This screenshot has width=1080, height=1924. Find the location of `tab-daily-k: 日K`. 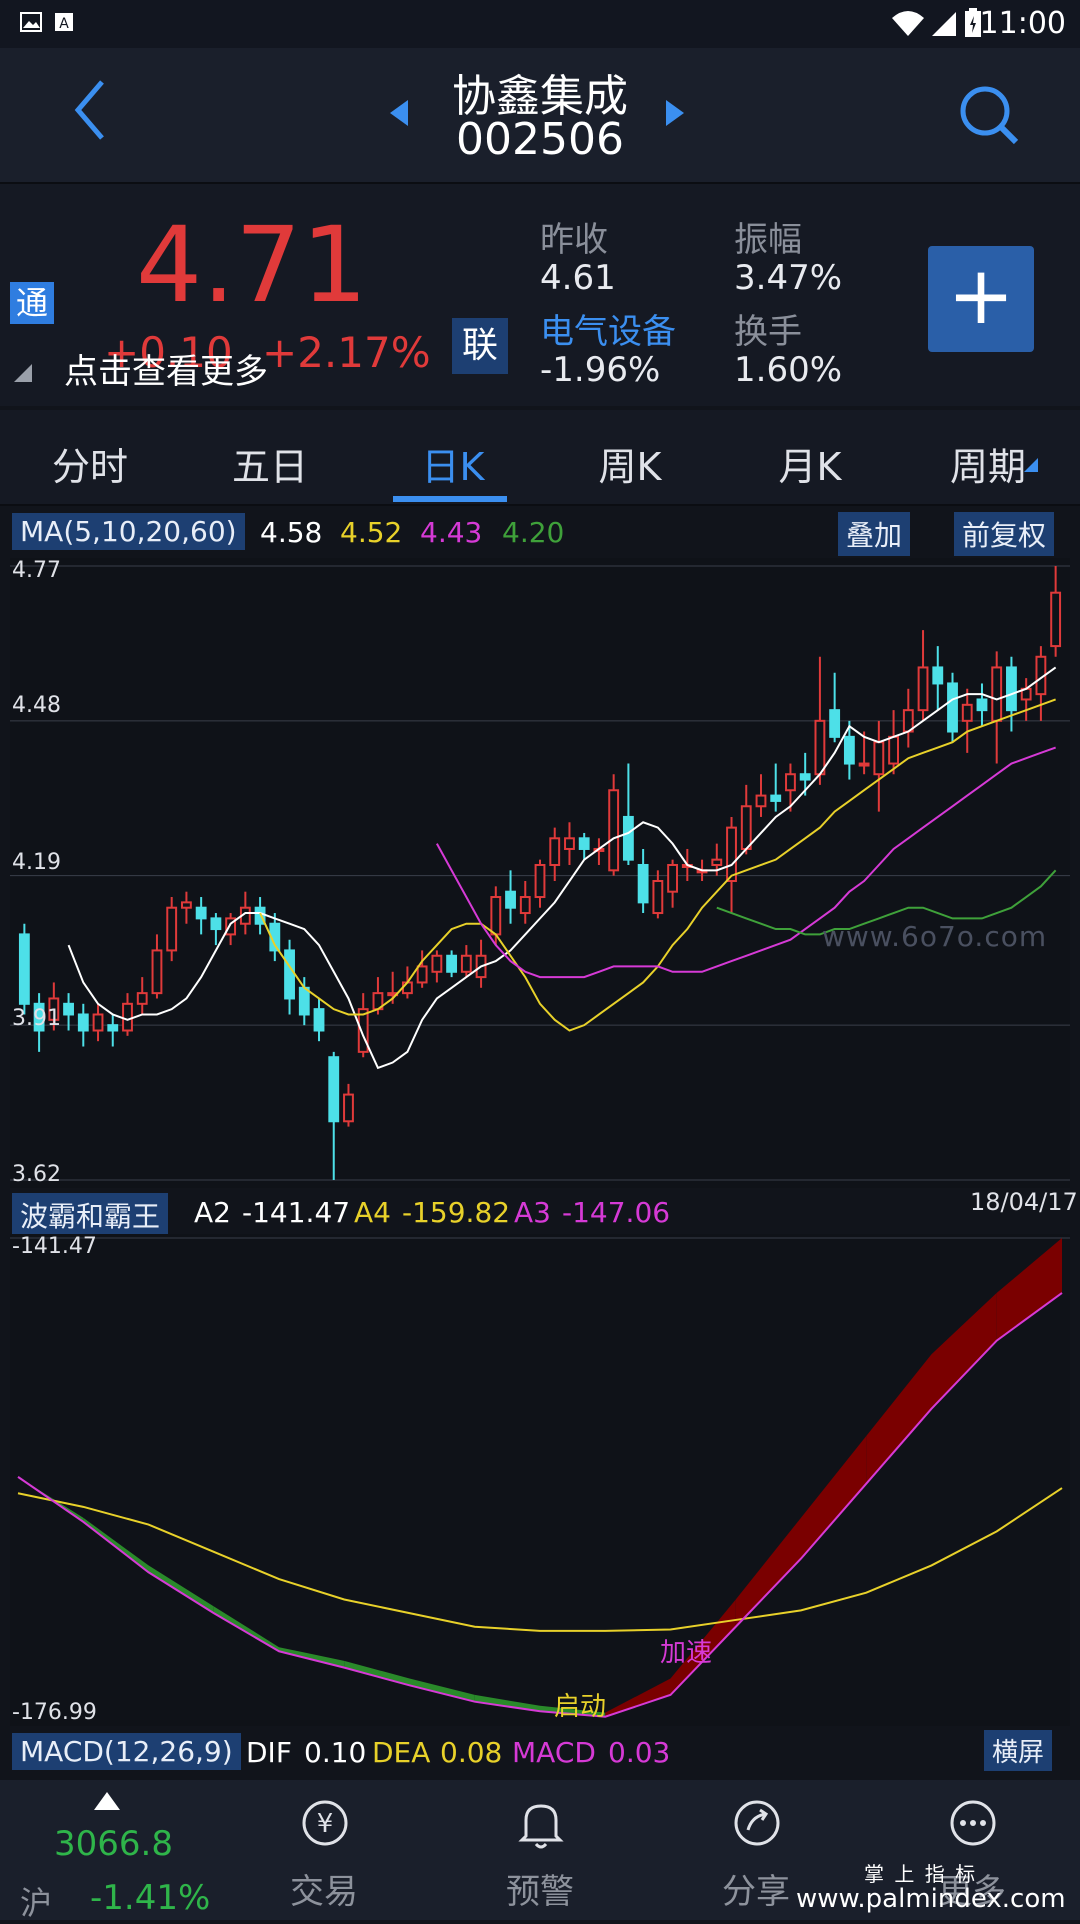

tab-daily-k: 日K is located at coordinates (453, 463).